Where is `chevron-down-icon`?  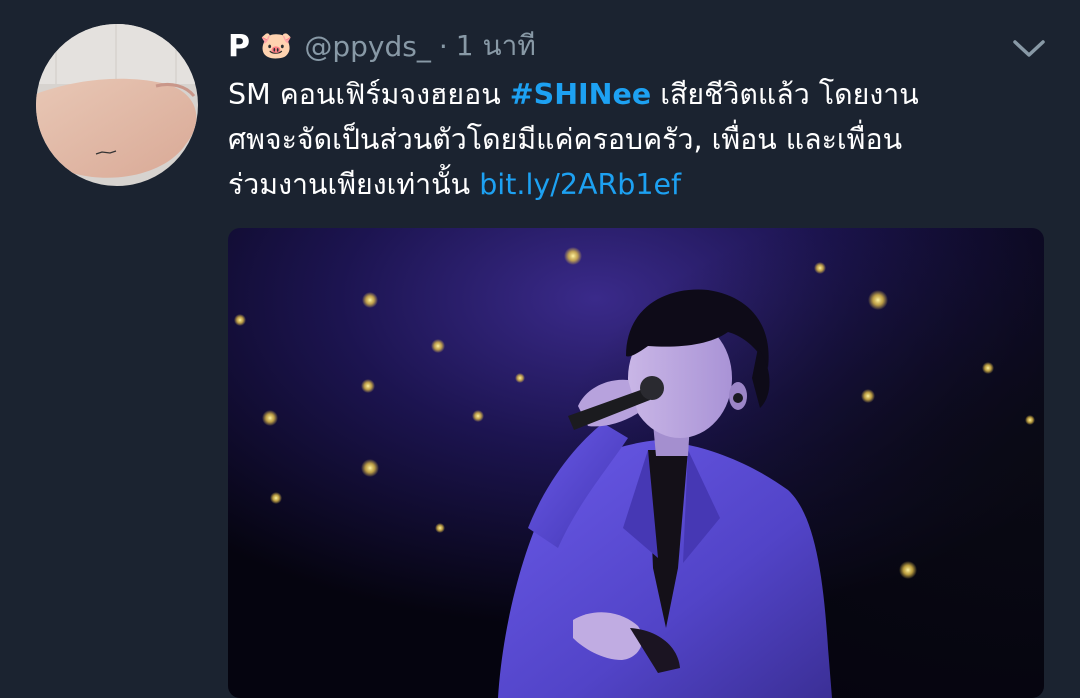 chevron-down-icon is located at coordinates (1029, 48).